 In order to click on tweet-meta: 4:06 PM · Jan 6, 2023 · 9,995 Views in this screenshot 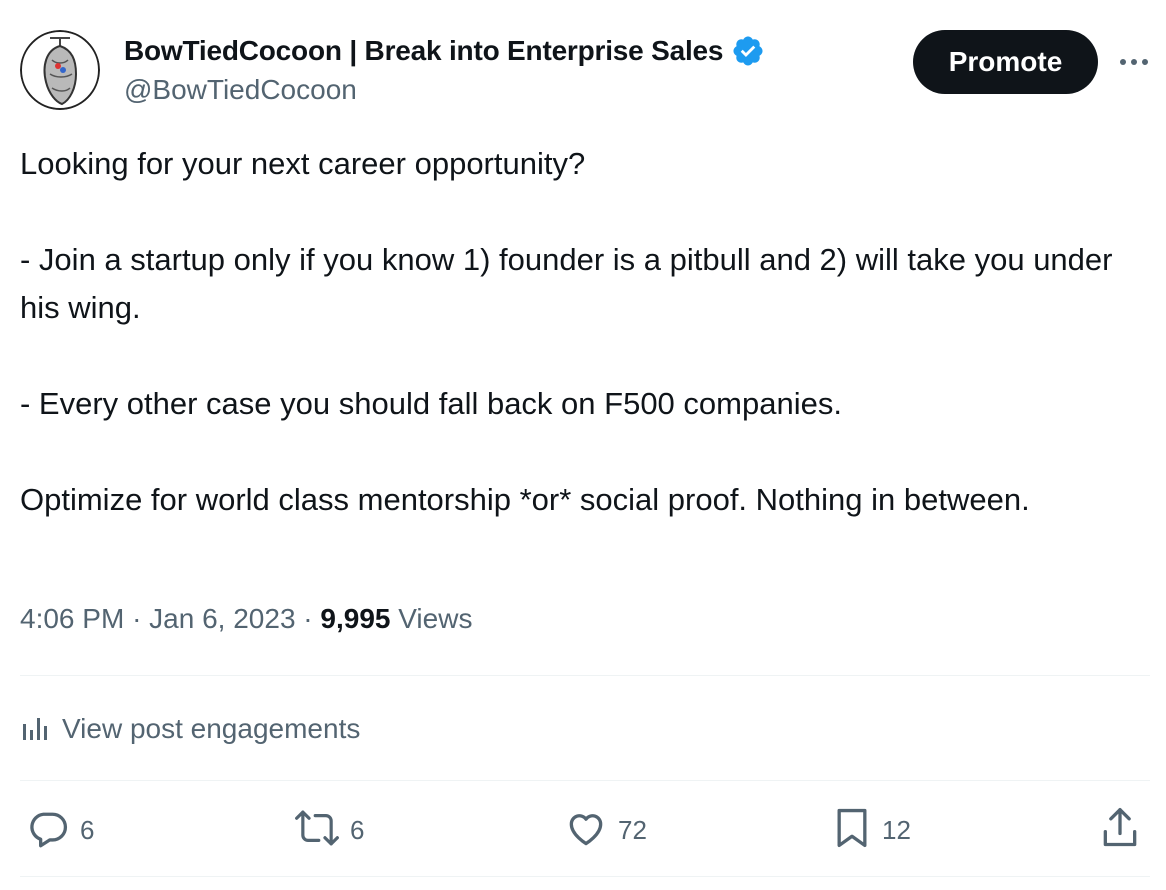, I will do `click(246, 619)`.